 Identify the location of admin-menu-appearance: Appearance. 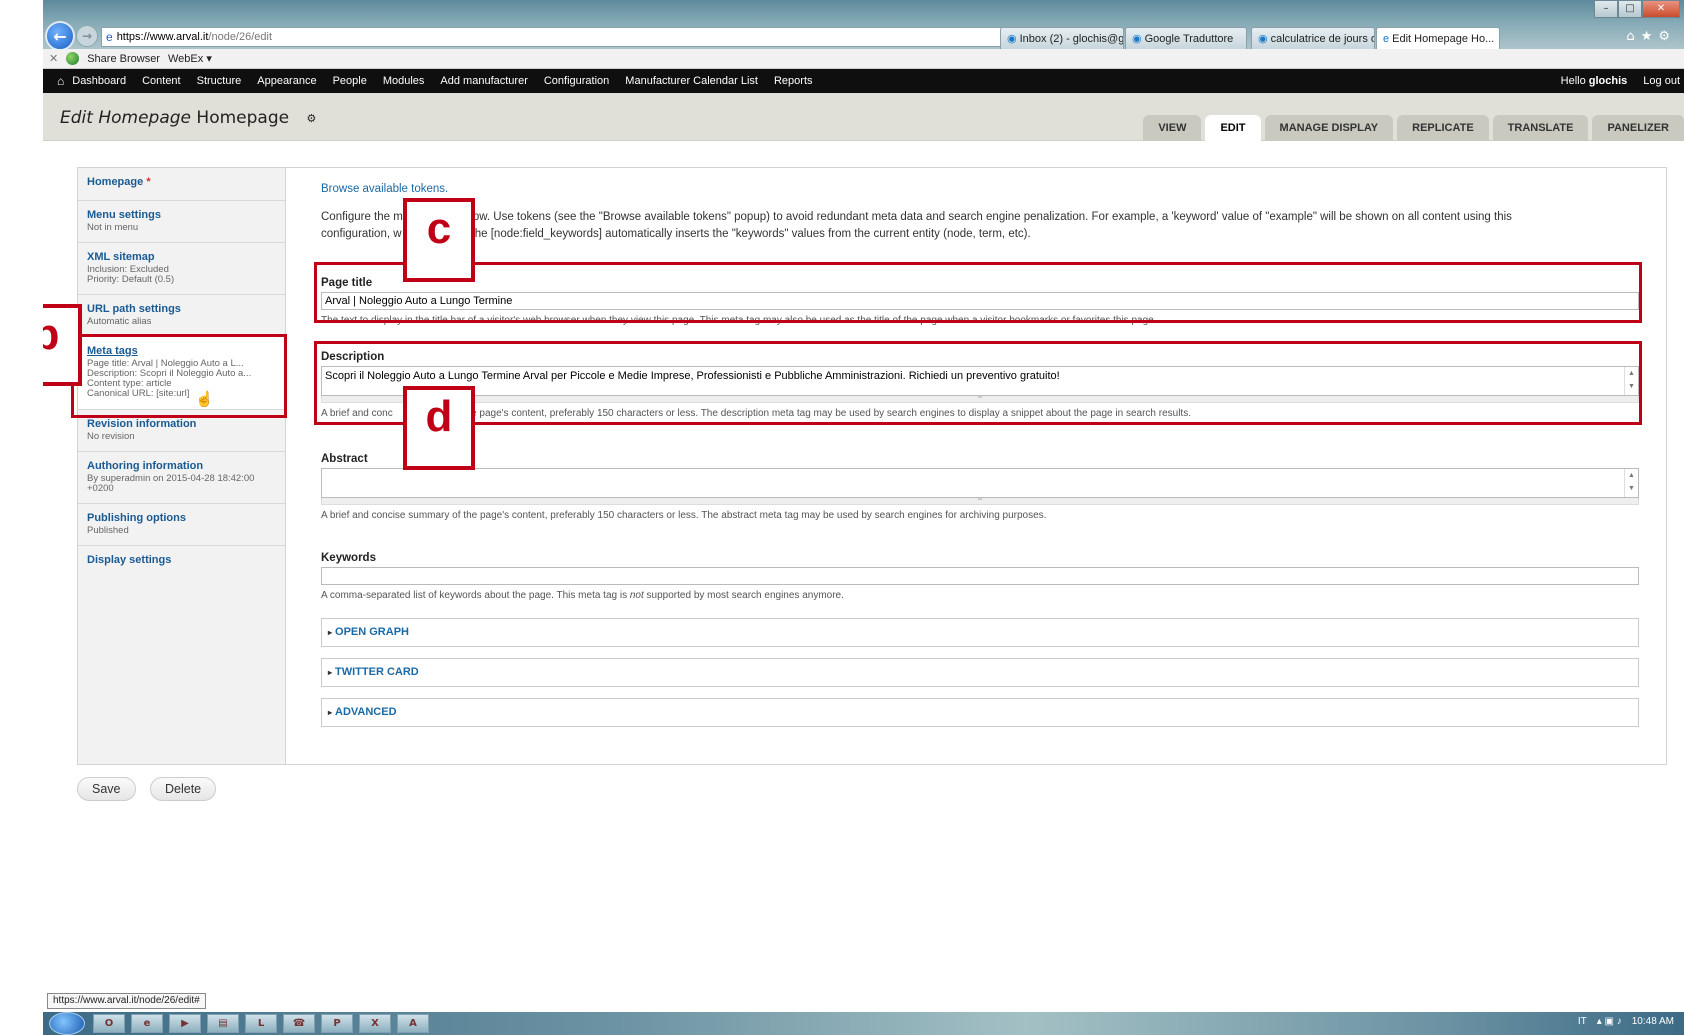
(286, 81).